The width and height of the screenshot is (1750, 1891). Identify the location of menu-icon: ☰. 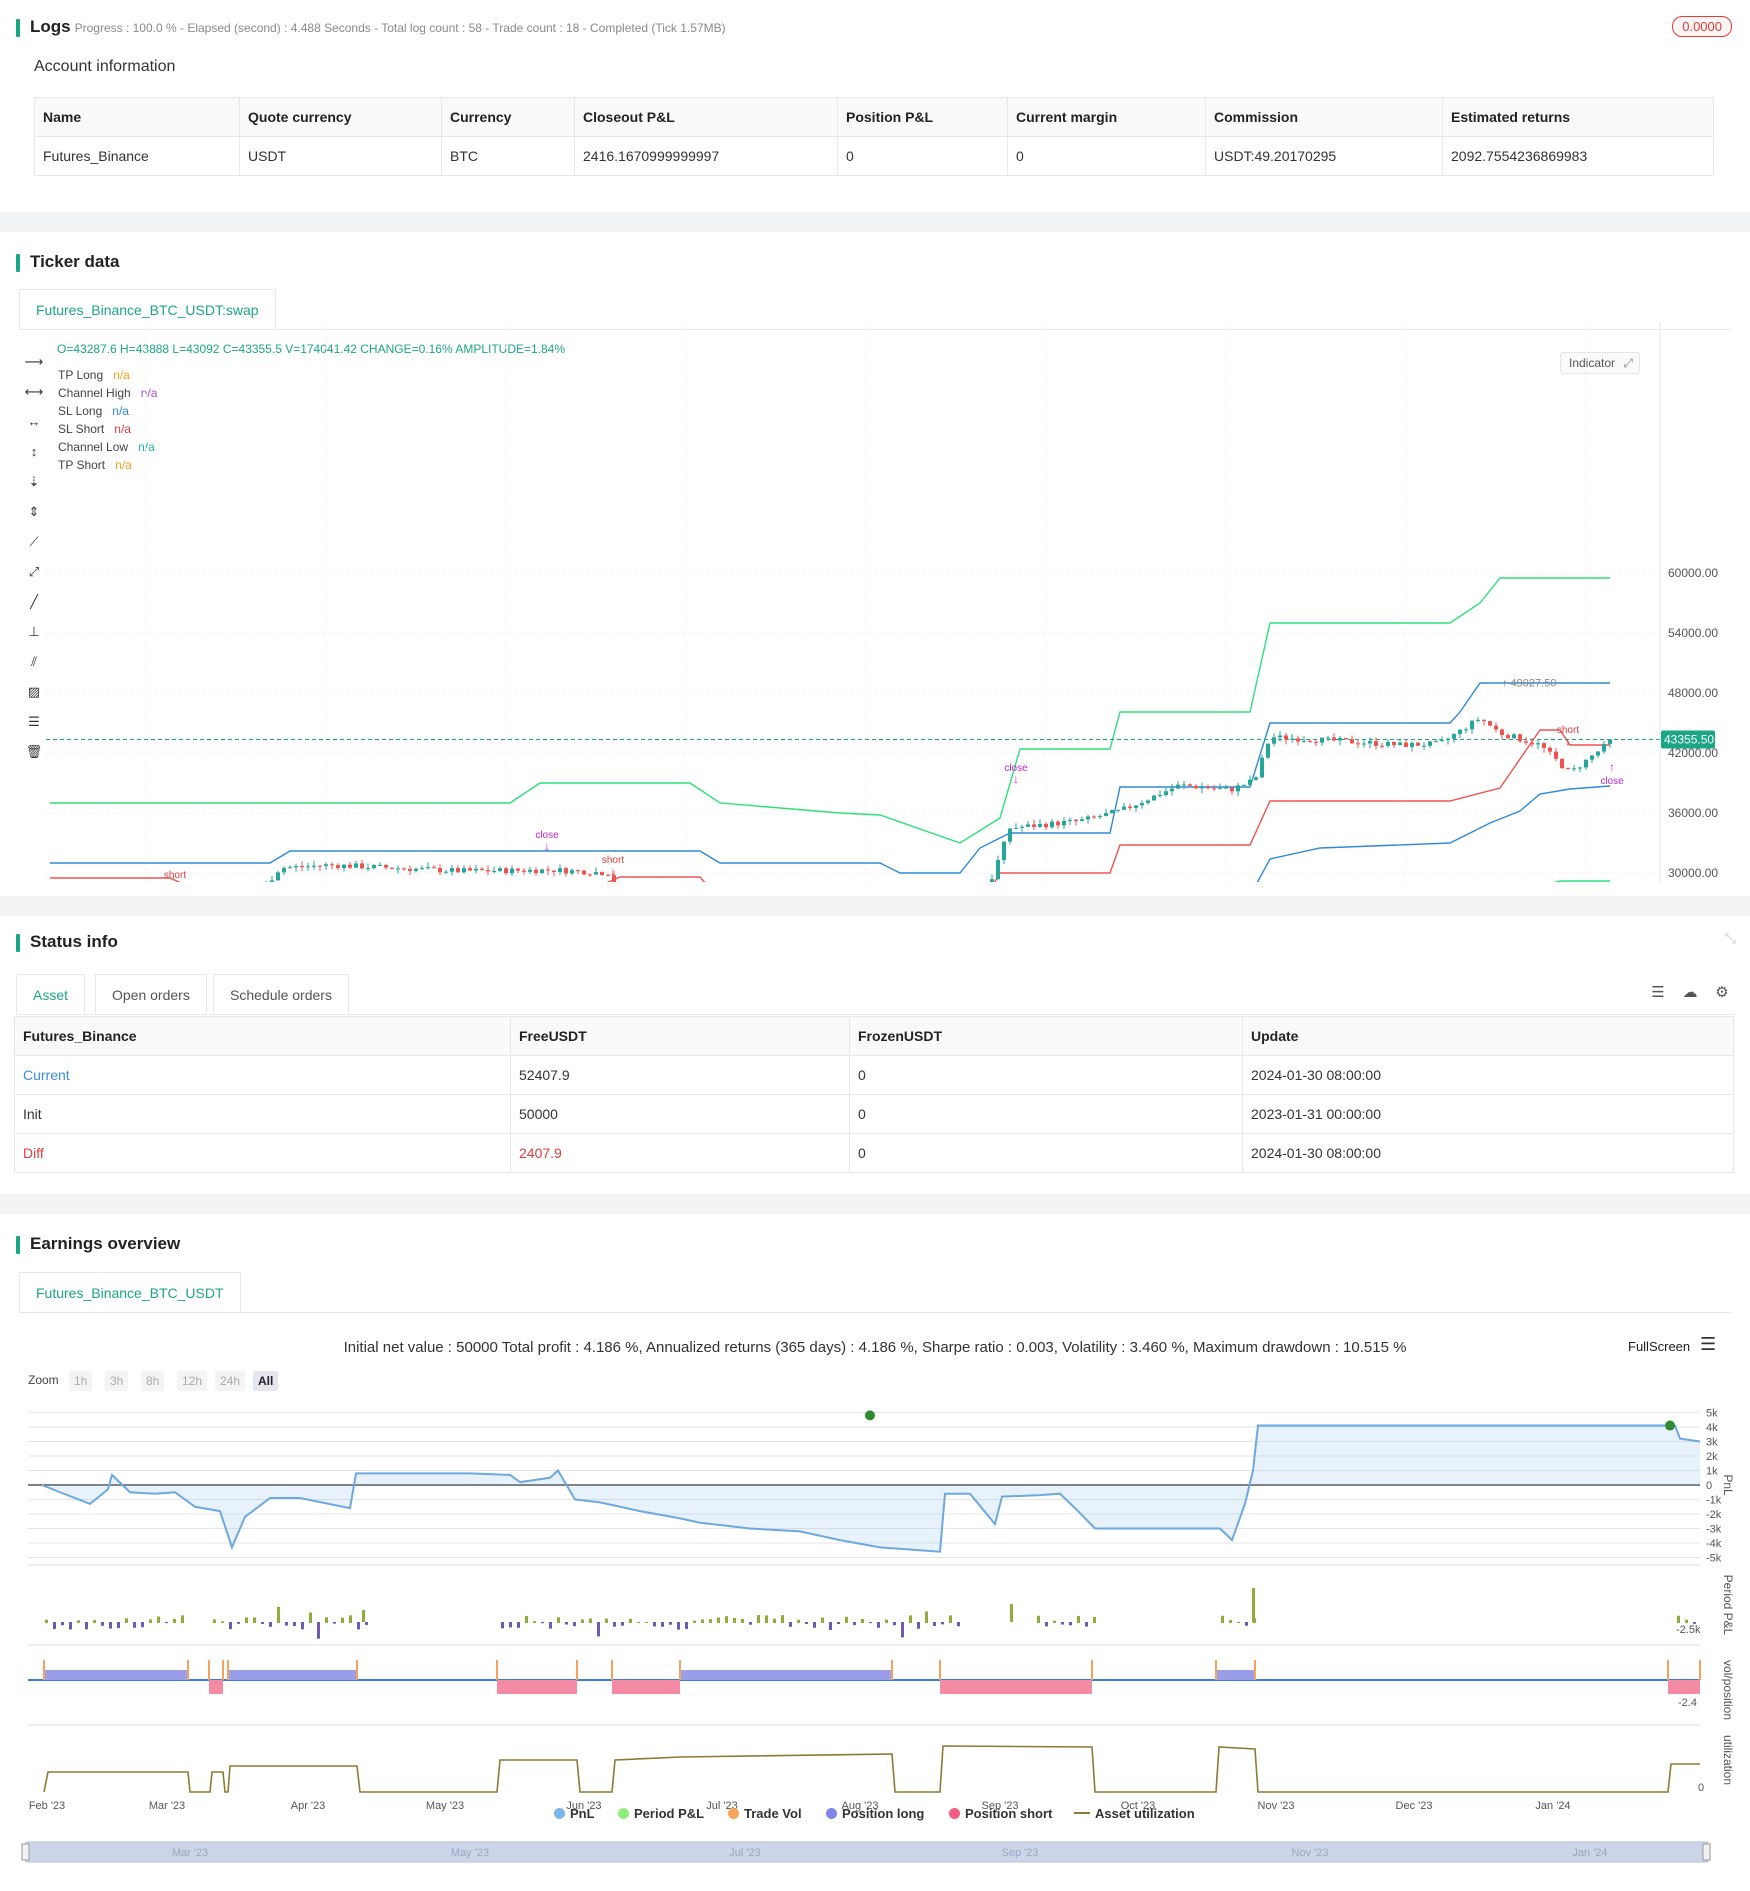
(1708, 1344).